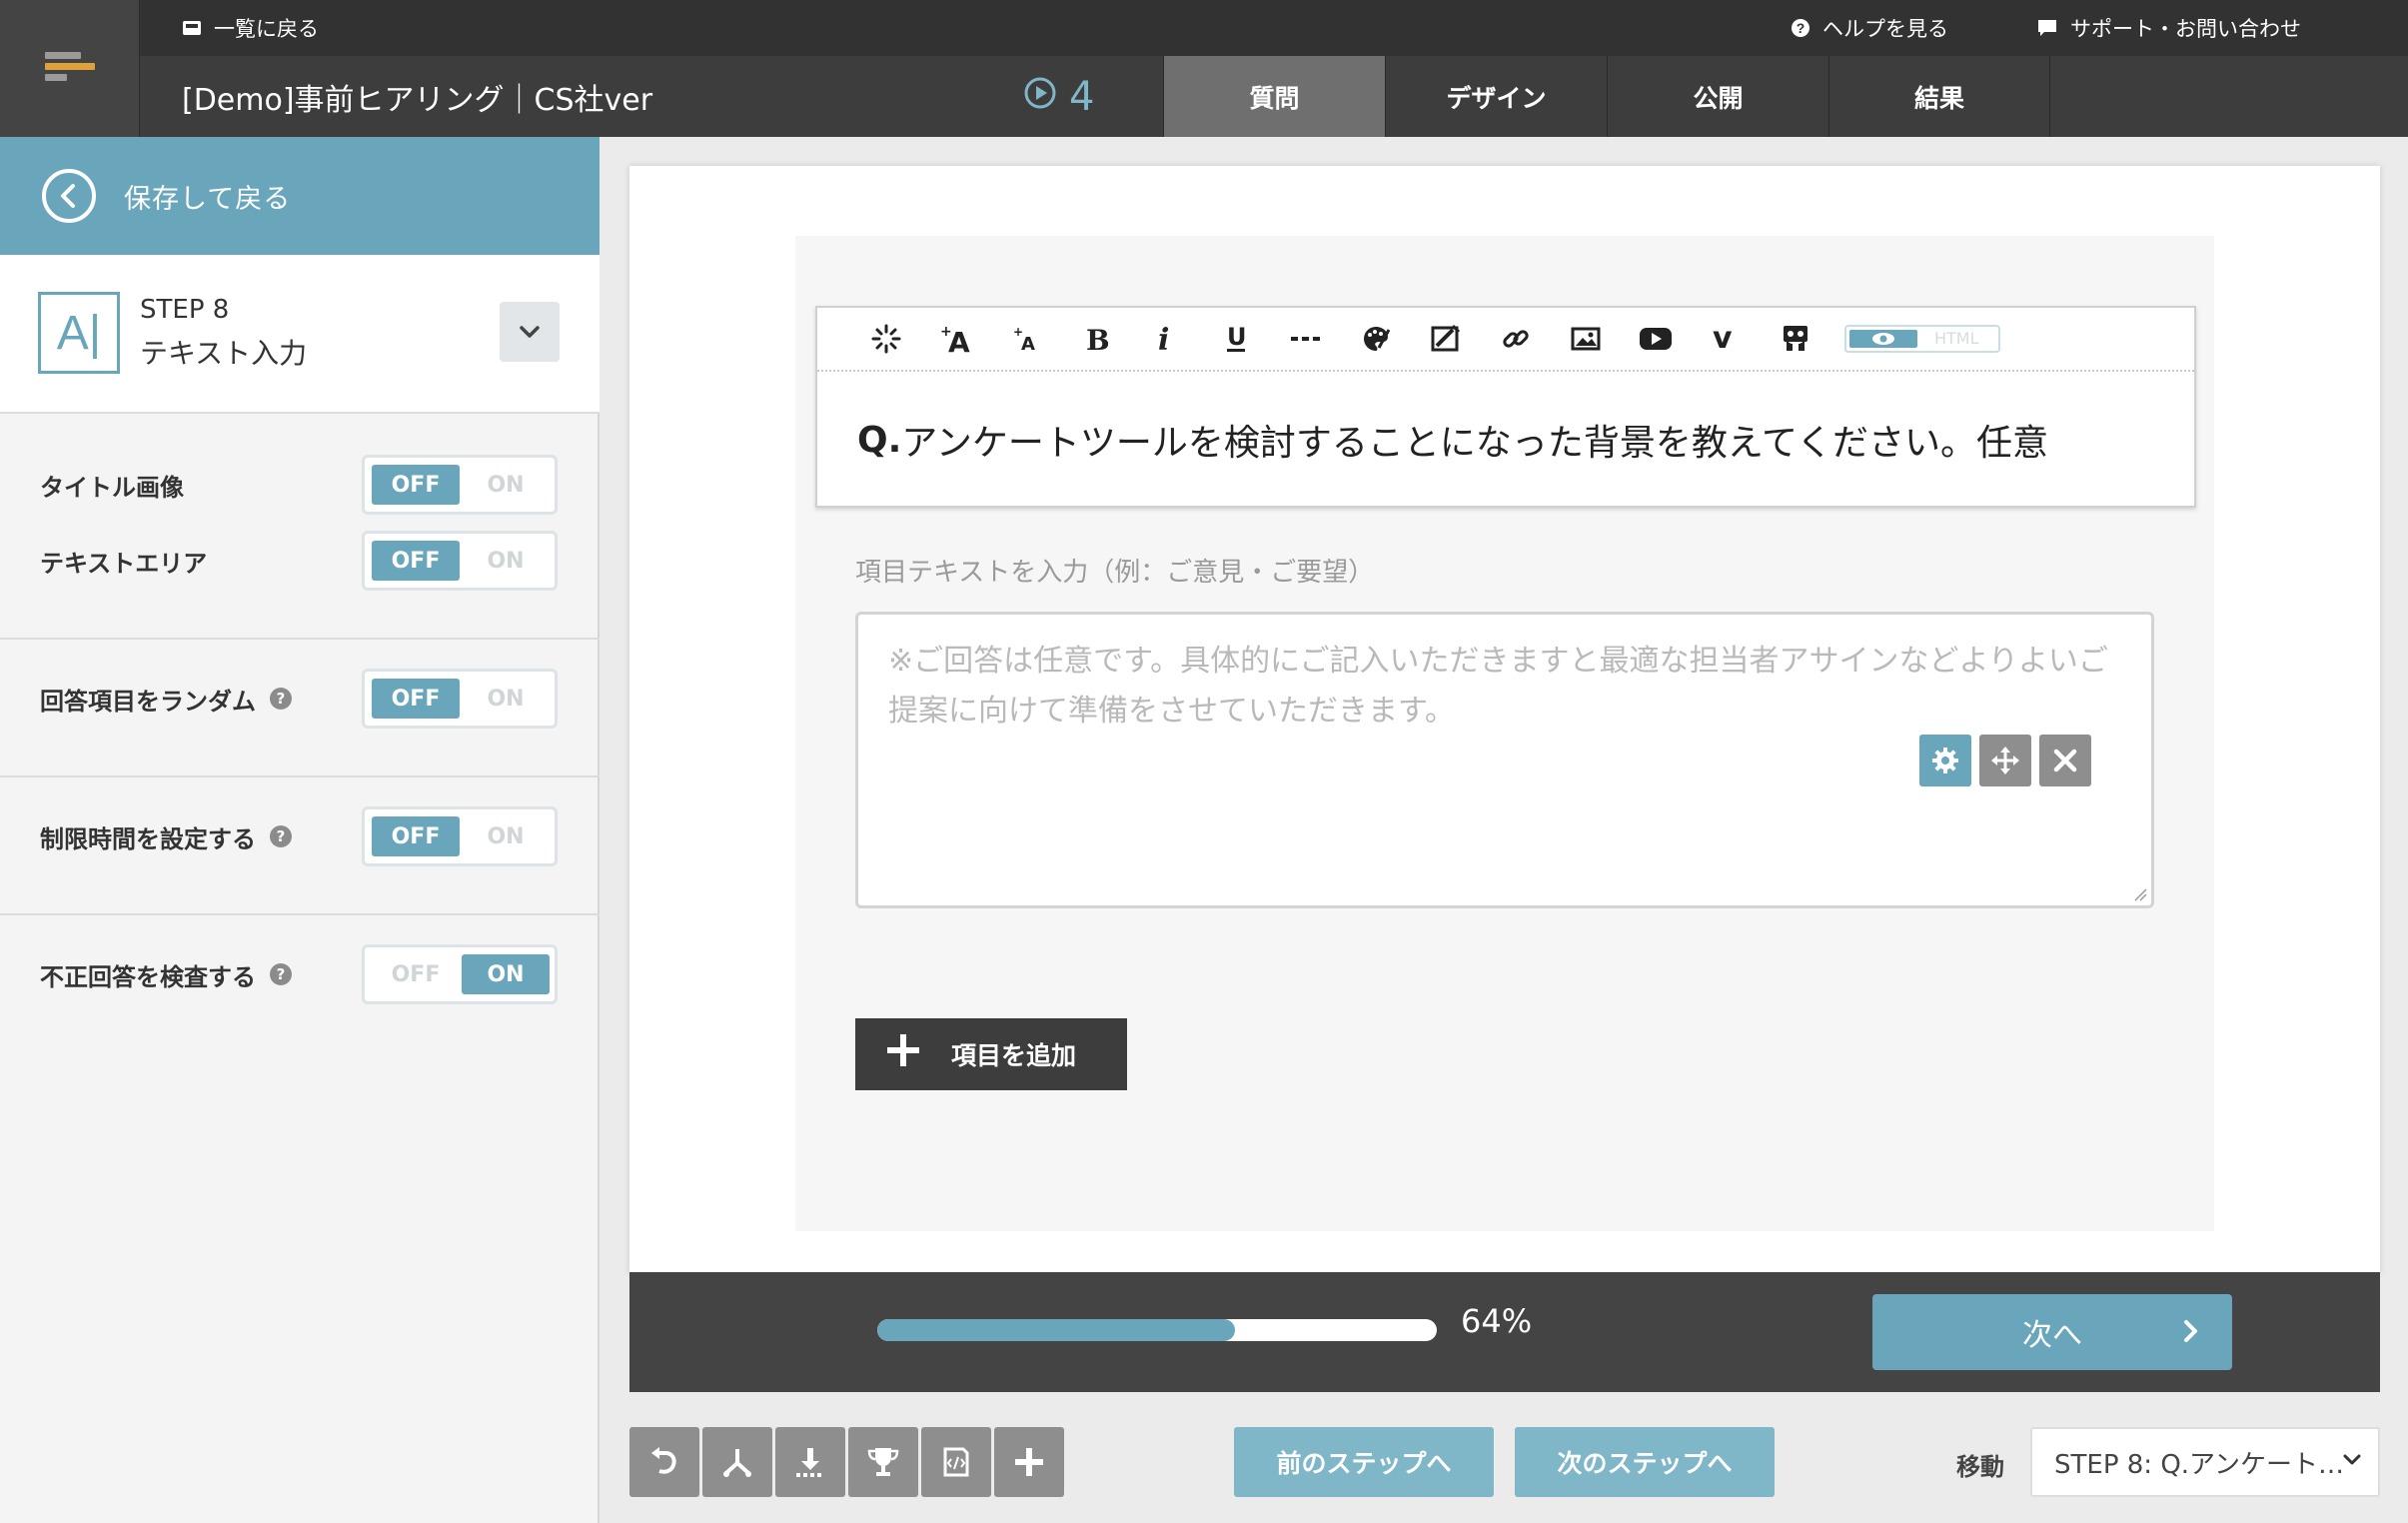 The height and width of the screenshot is (1523, 2408). Describe the element at coordinates (1496, 96) in the screenshot. I see `tab-design: デザイン` at that location.